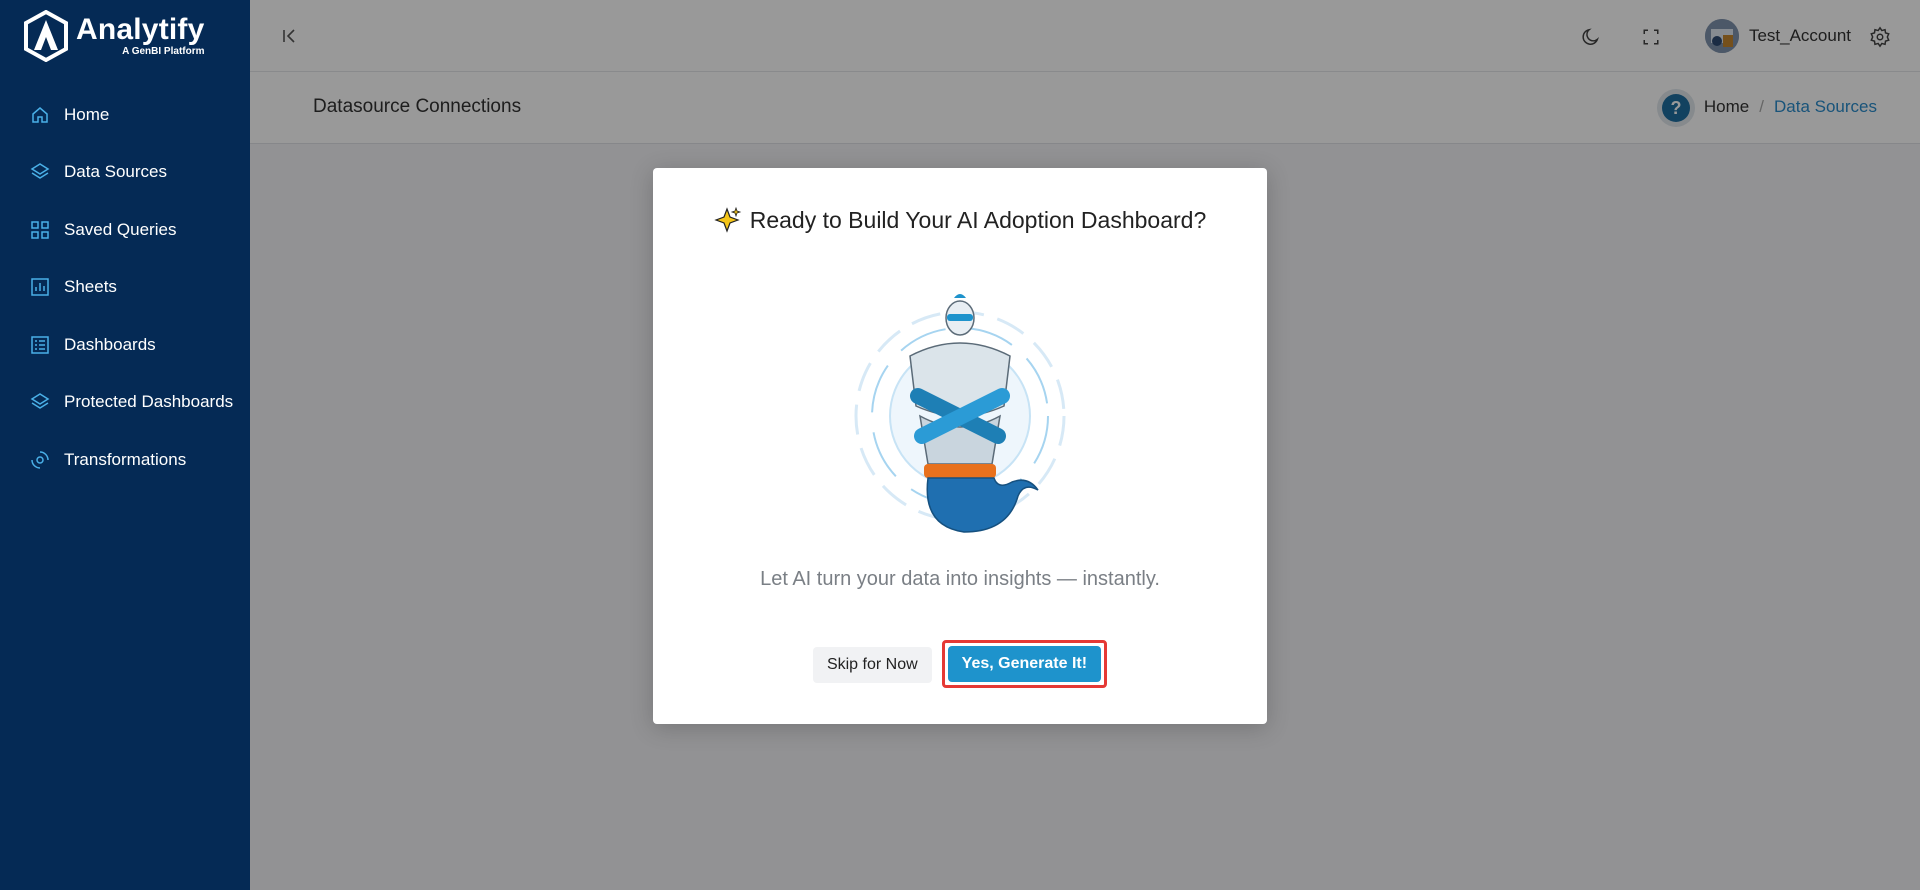 The image size is (1920, 890). What do you see at coordinates (40, 115) in the screenshot?
I see `home-icon` at bounding box center [40, 115].